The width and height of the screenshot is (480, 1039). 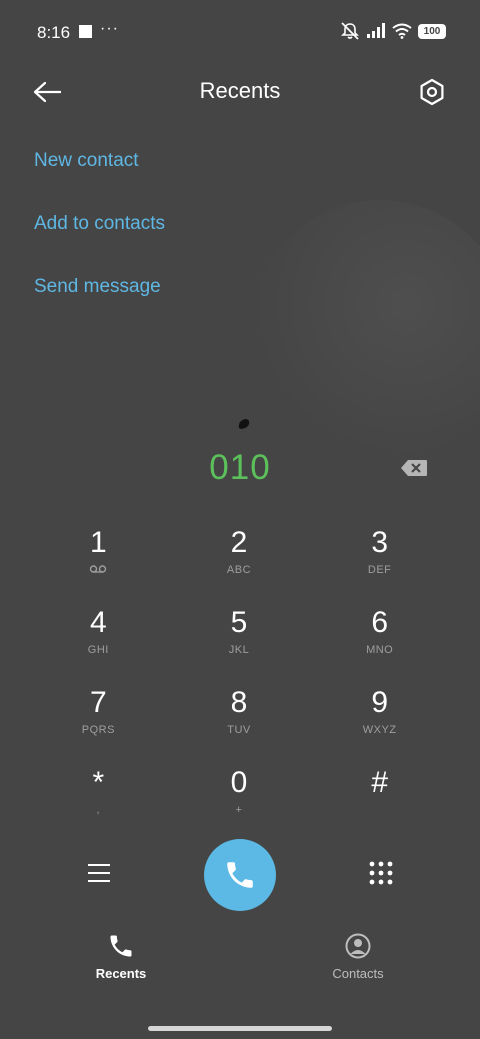 I want to click on key-letters: WXYZ, so click(x=379, y=730).